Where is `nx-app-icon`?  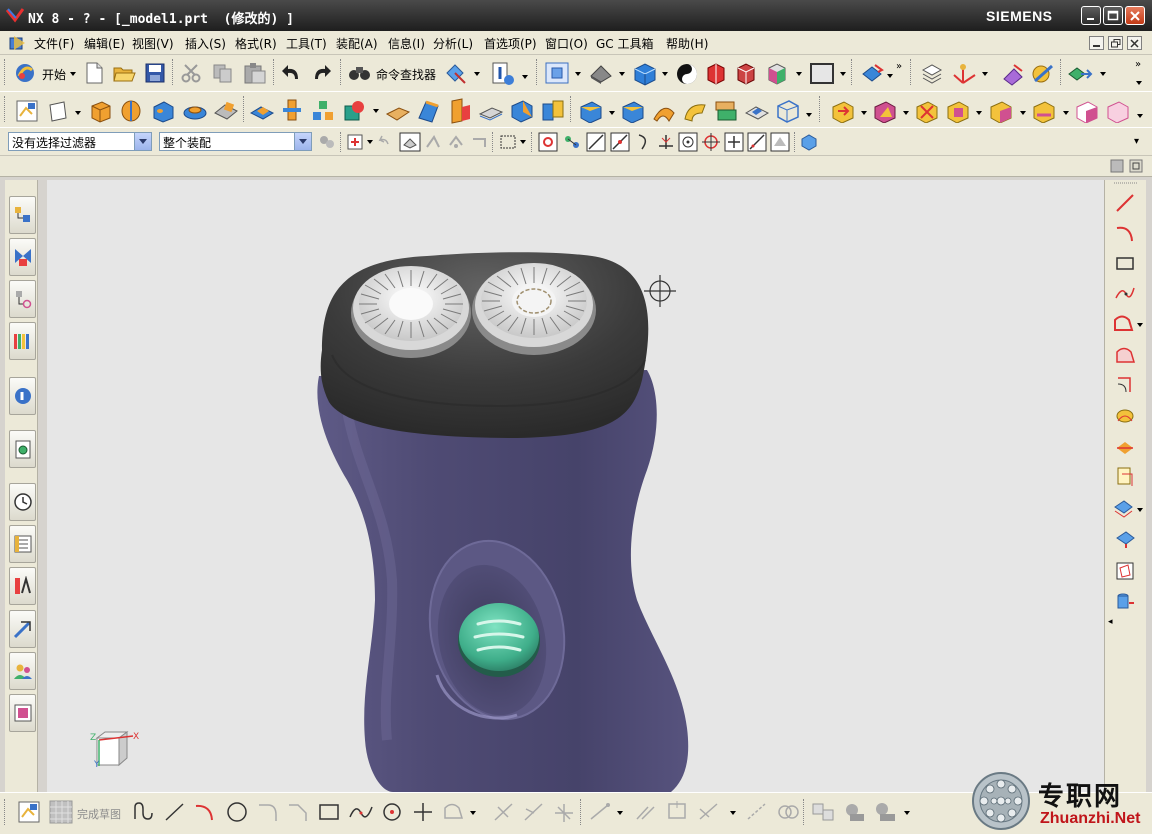
nx-app-icon is located at coordinates (15, 15).